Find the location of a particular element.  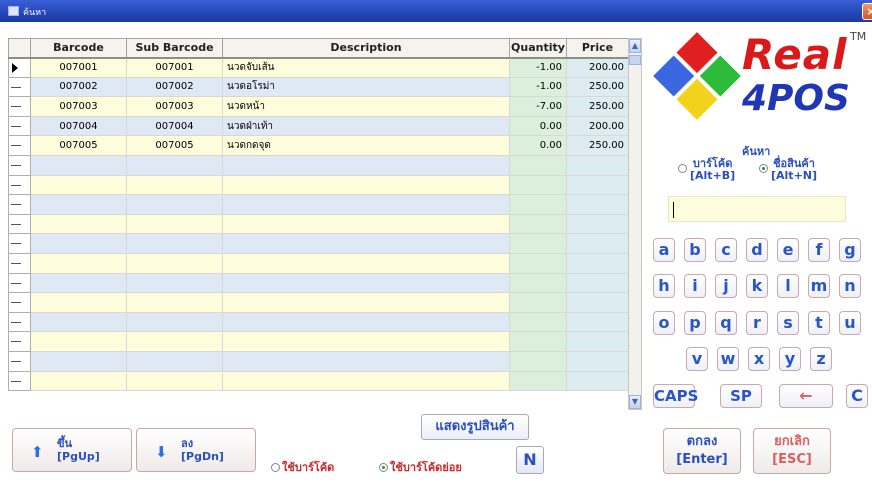

cell-description: นวดหน้า is located at coordinates (366, 106).